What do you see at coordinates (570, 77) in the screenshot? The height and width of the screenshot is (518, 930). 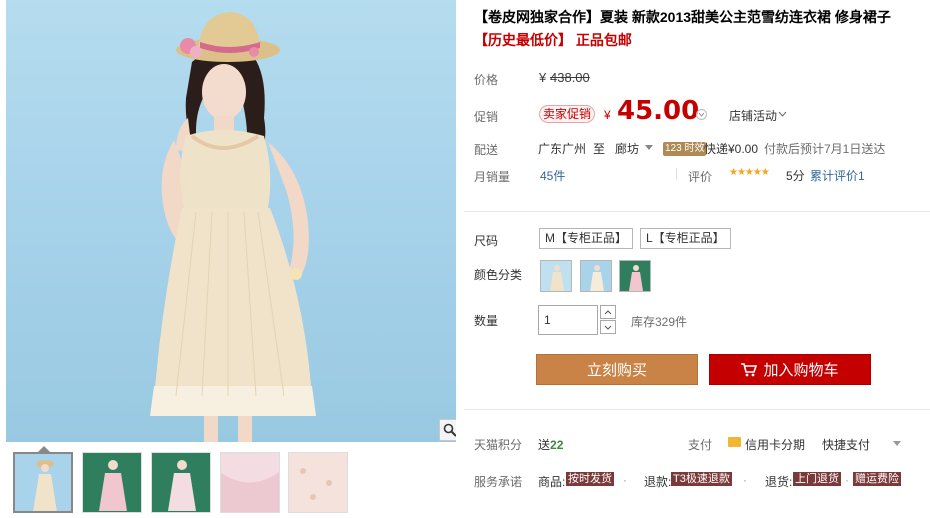 I see `original-price: 438.00` at bounding box center [570, 77].